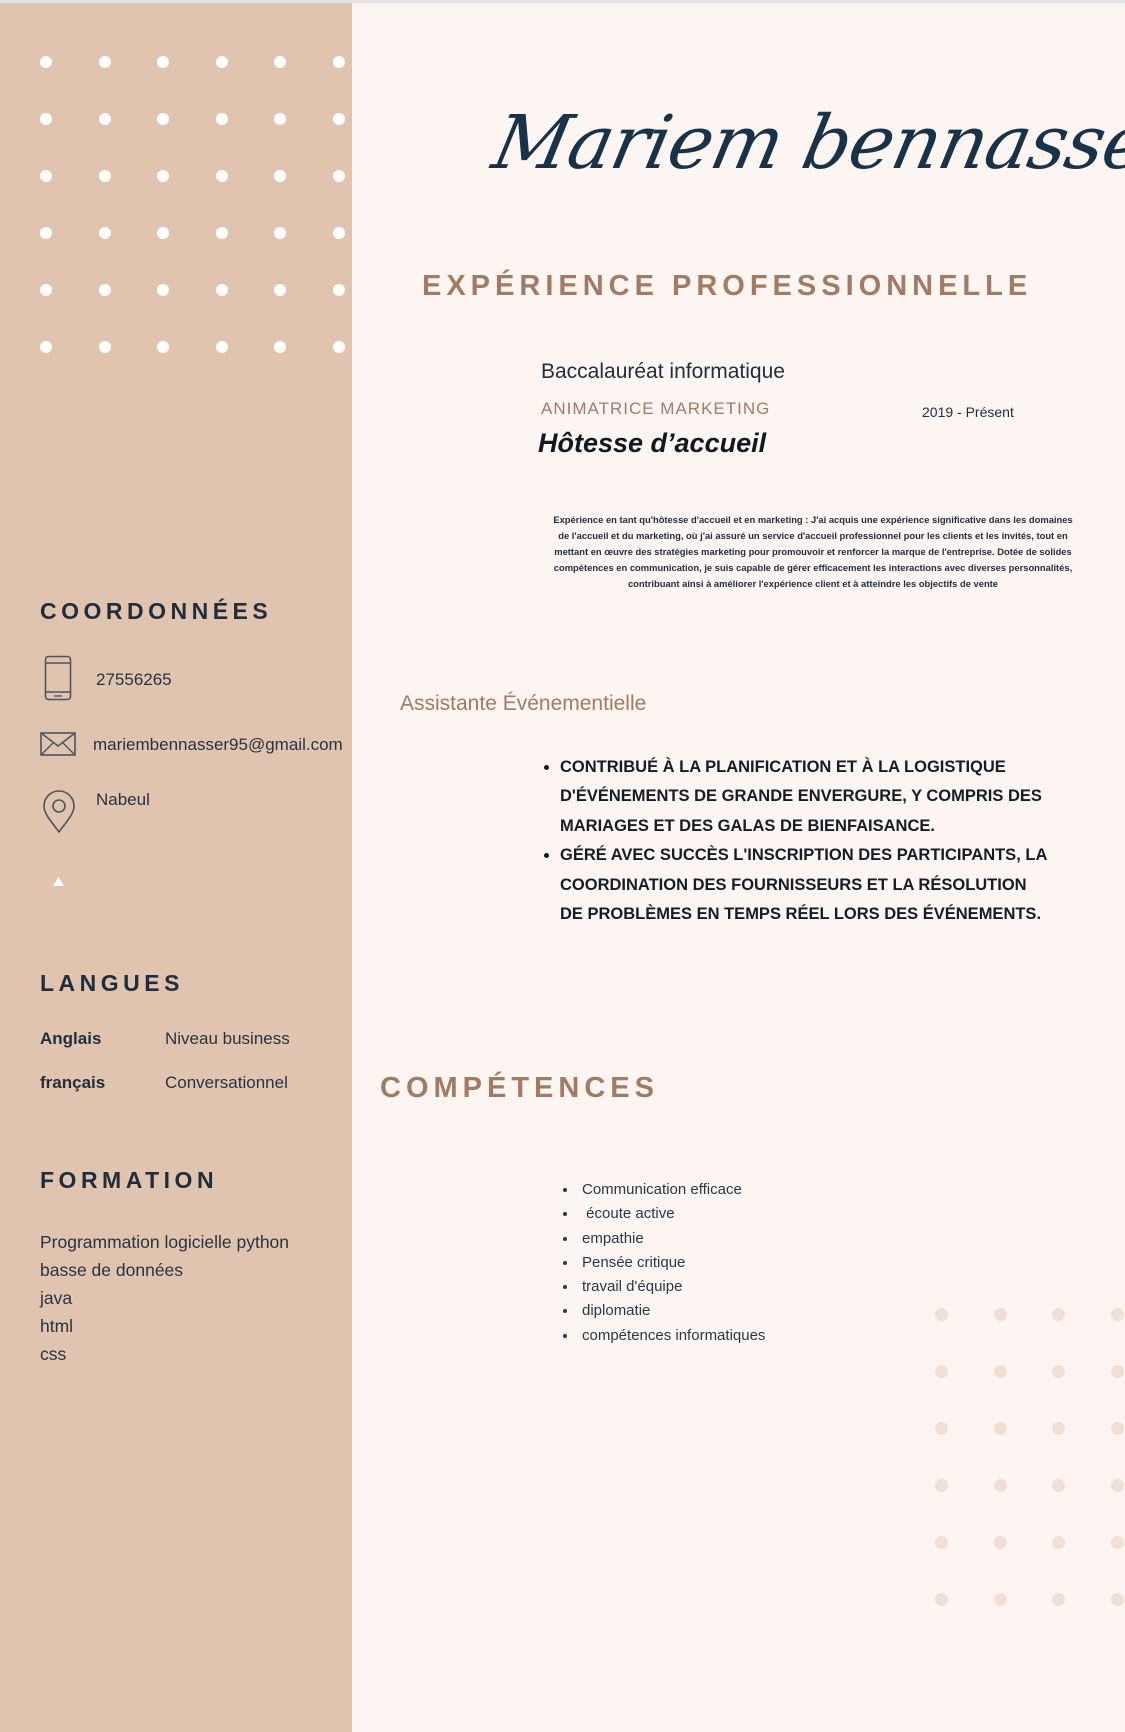 The width and height of the screenshot is (1125, 1732). What do you see at coordinates (58, 744) in the screenshot?
I see `mail-icon` at bounding box center [58, 744].